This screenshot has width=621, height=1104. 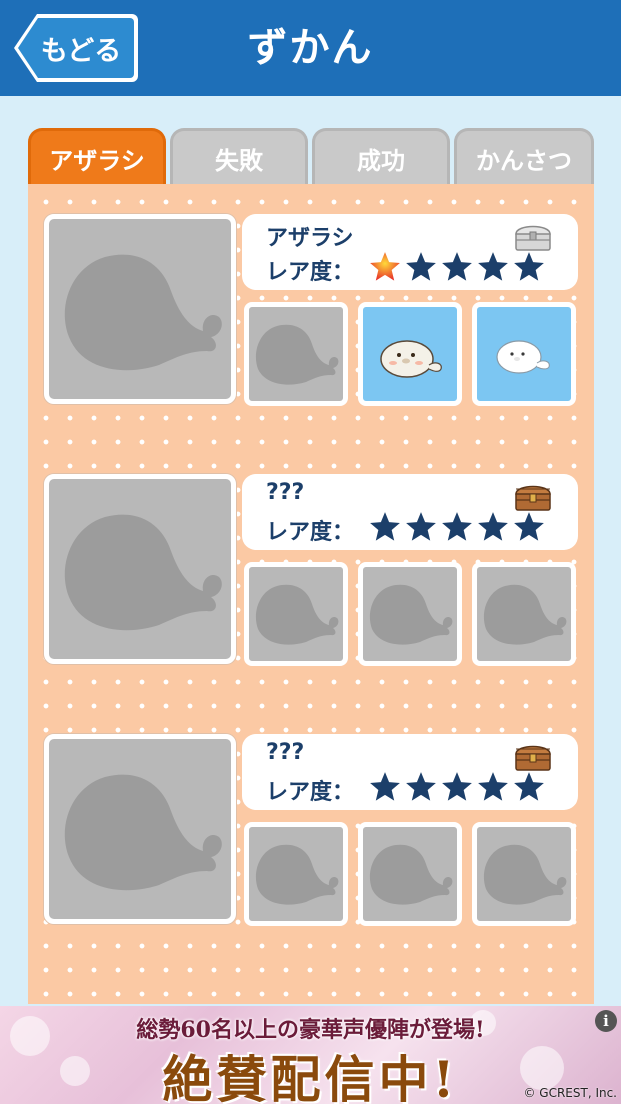 What do you see at coordinates (310, 238) in the screenshot?
I see `entry-name: アザラシ` at bounding box center [310, 238].